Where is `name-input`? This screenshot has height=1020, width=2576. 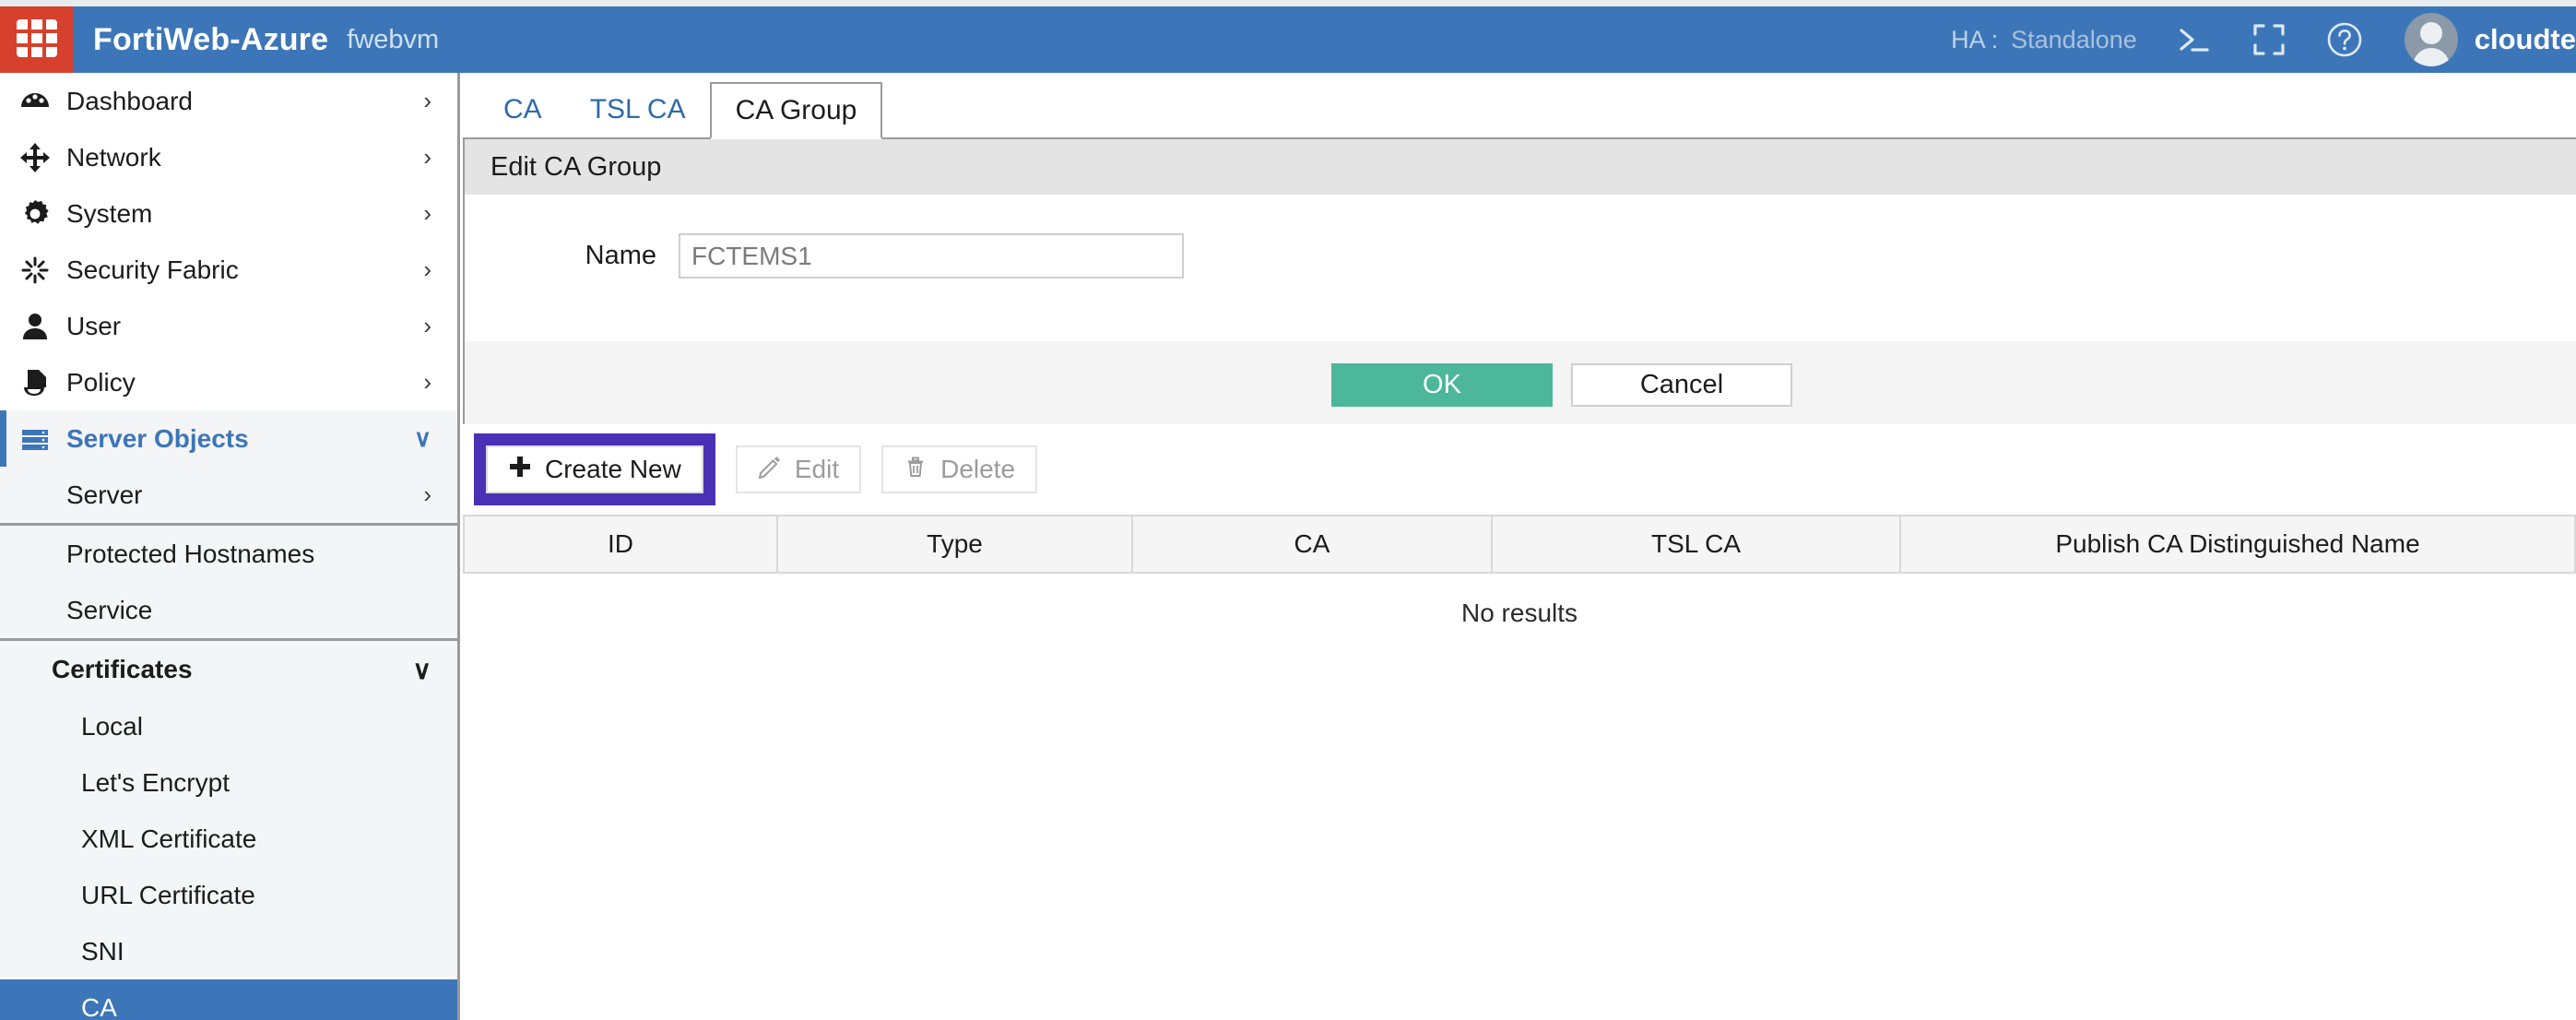 name-input is located at coordinates (931, 256).